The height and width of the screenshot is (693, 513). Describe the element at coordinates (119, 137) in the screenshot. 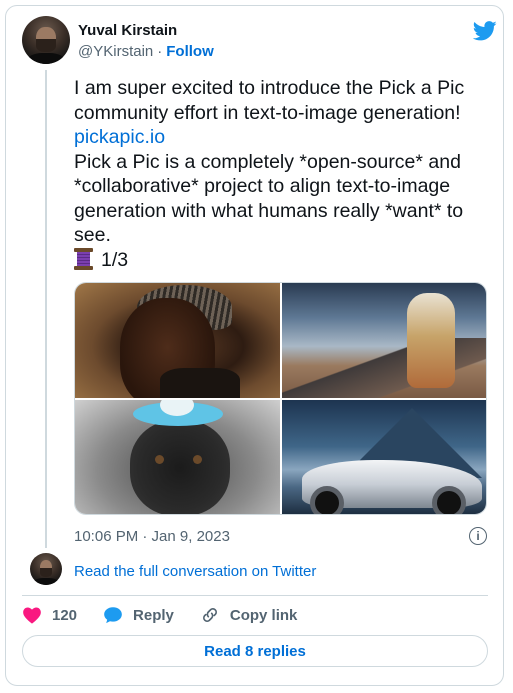

I see `pickapic-link: pickapic.io` at that location.